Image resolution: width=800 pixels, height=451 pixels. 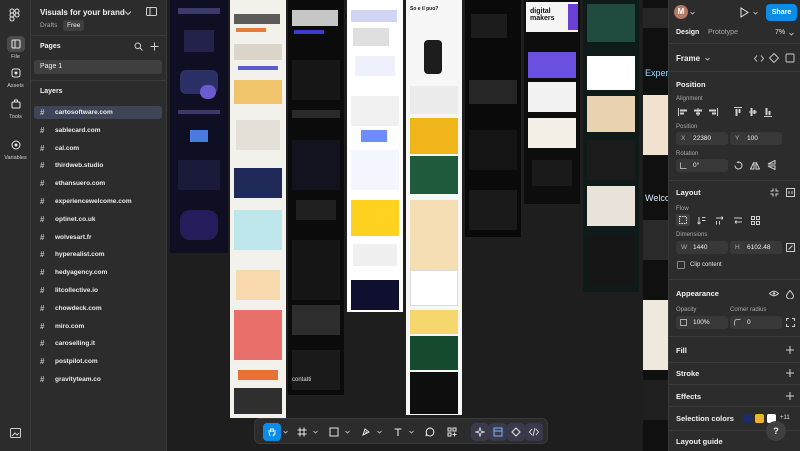 What do you see at coordinates (702, 322) in the screenshot?
I see `opacity-field: 100%` at bounding box center [702, 322].